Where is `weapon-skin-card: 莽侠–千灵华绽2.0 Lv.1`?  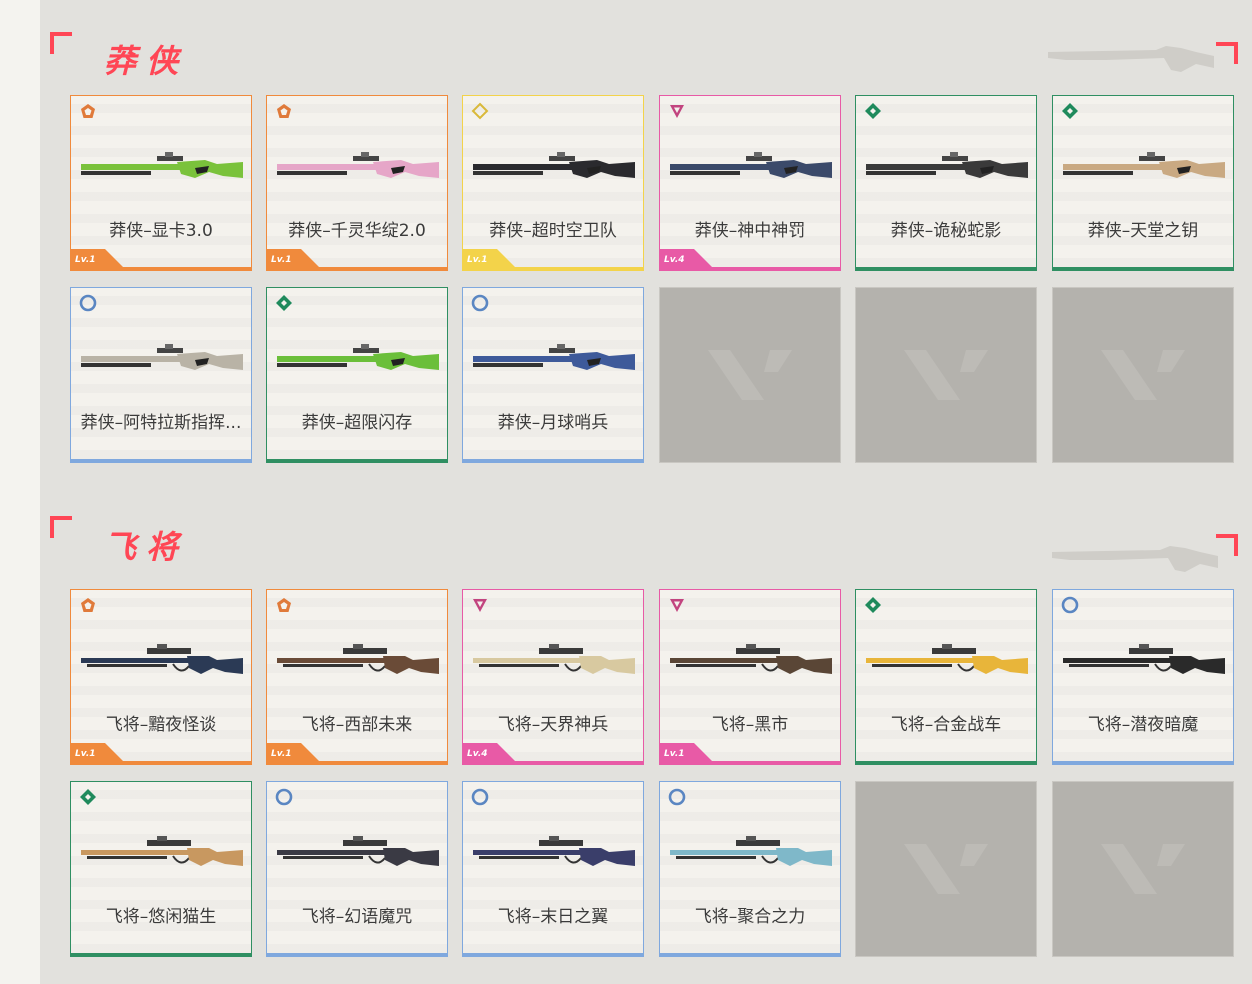
weapon-skin-card: 莽侠–千灵华绽2.0 Lv.1 is located at coordinates (357, 183).